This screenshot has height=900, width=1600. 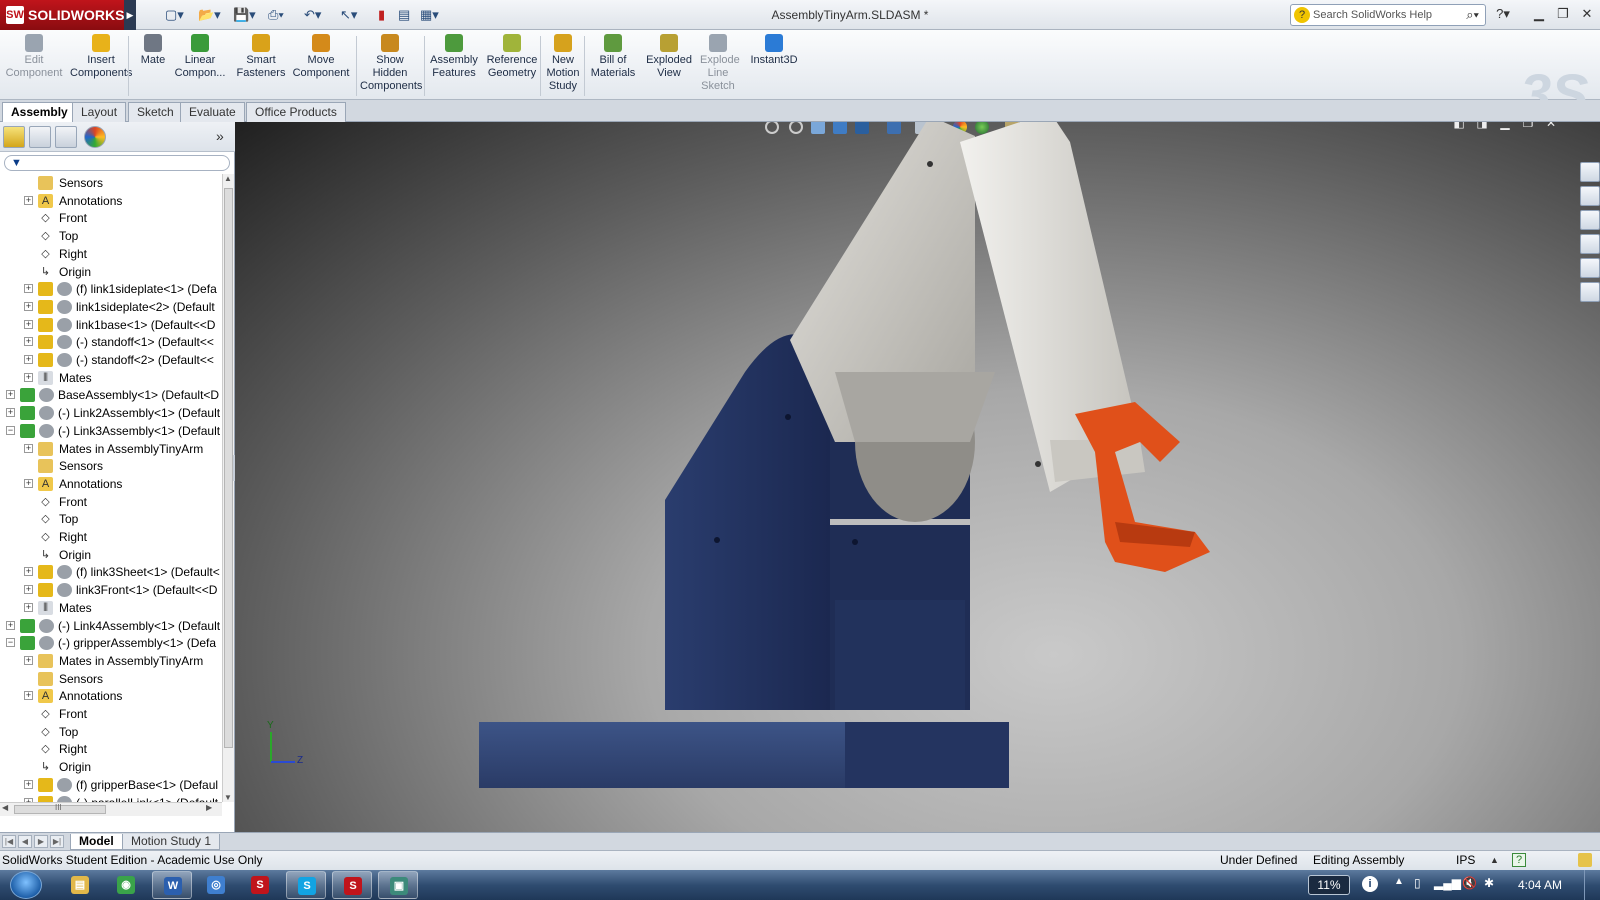 I want to click on tree-item: − (-) gripperAssembly<1> (Defa, so click(x=111, y=643).